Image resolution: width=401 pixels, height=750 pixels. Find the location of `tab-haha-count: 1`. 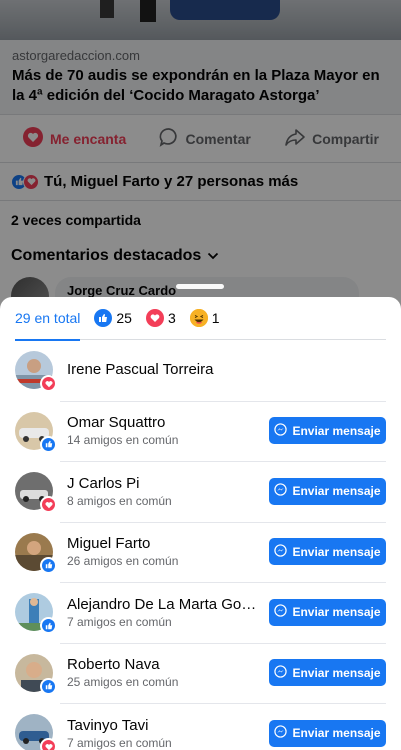

tab-haha-count: 1 is located at coordinates (215, 318).